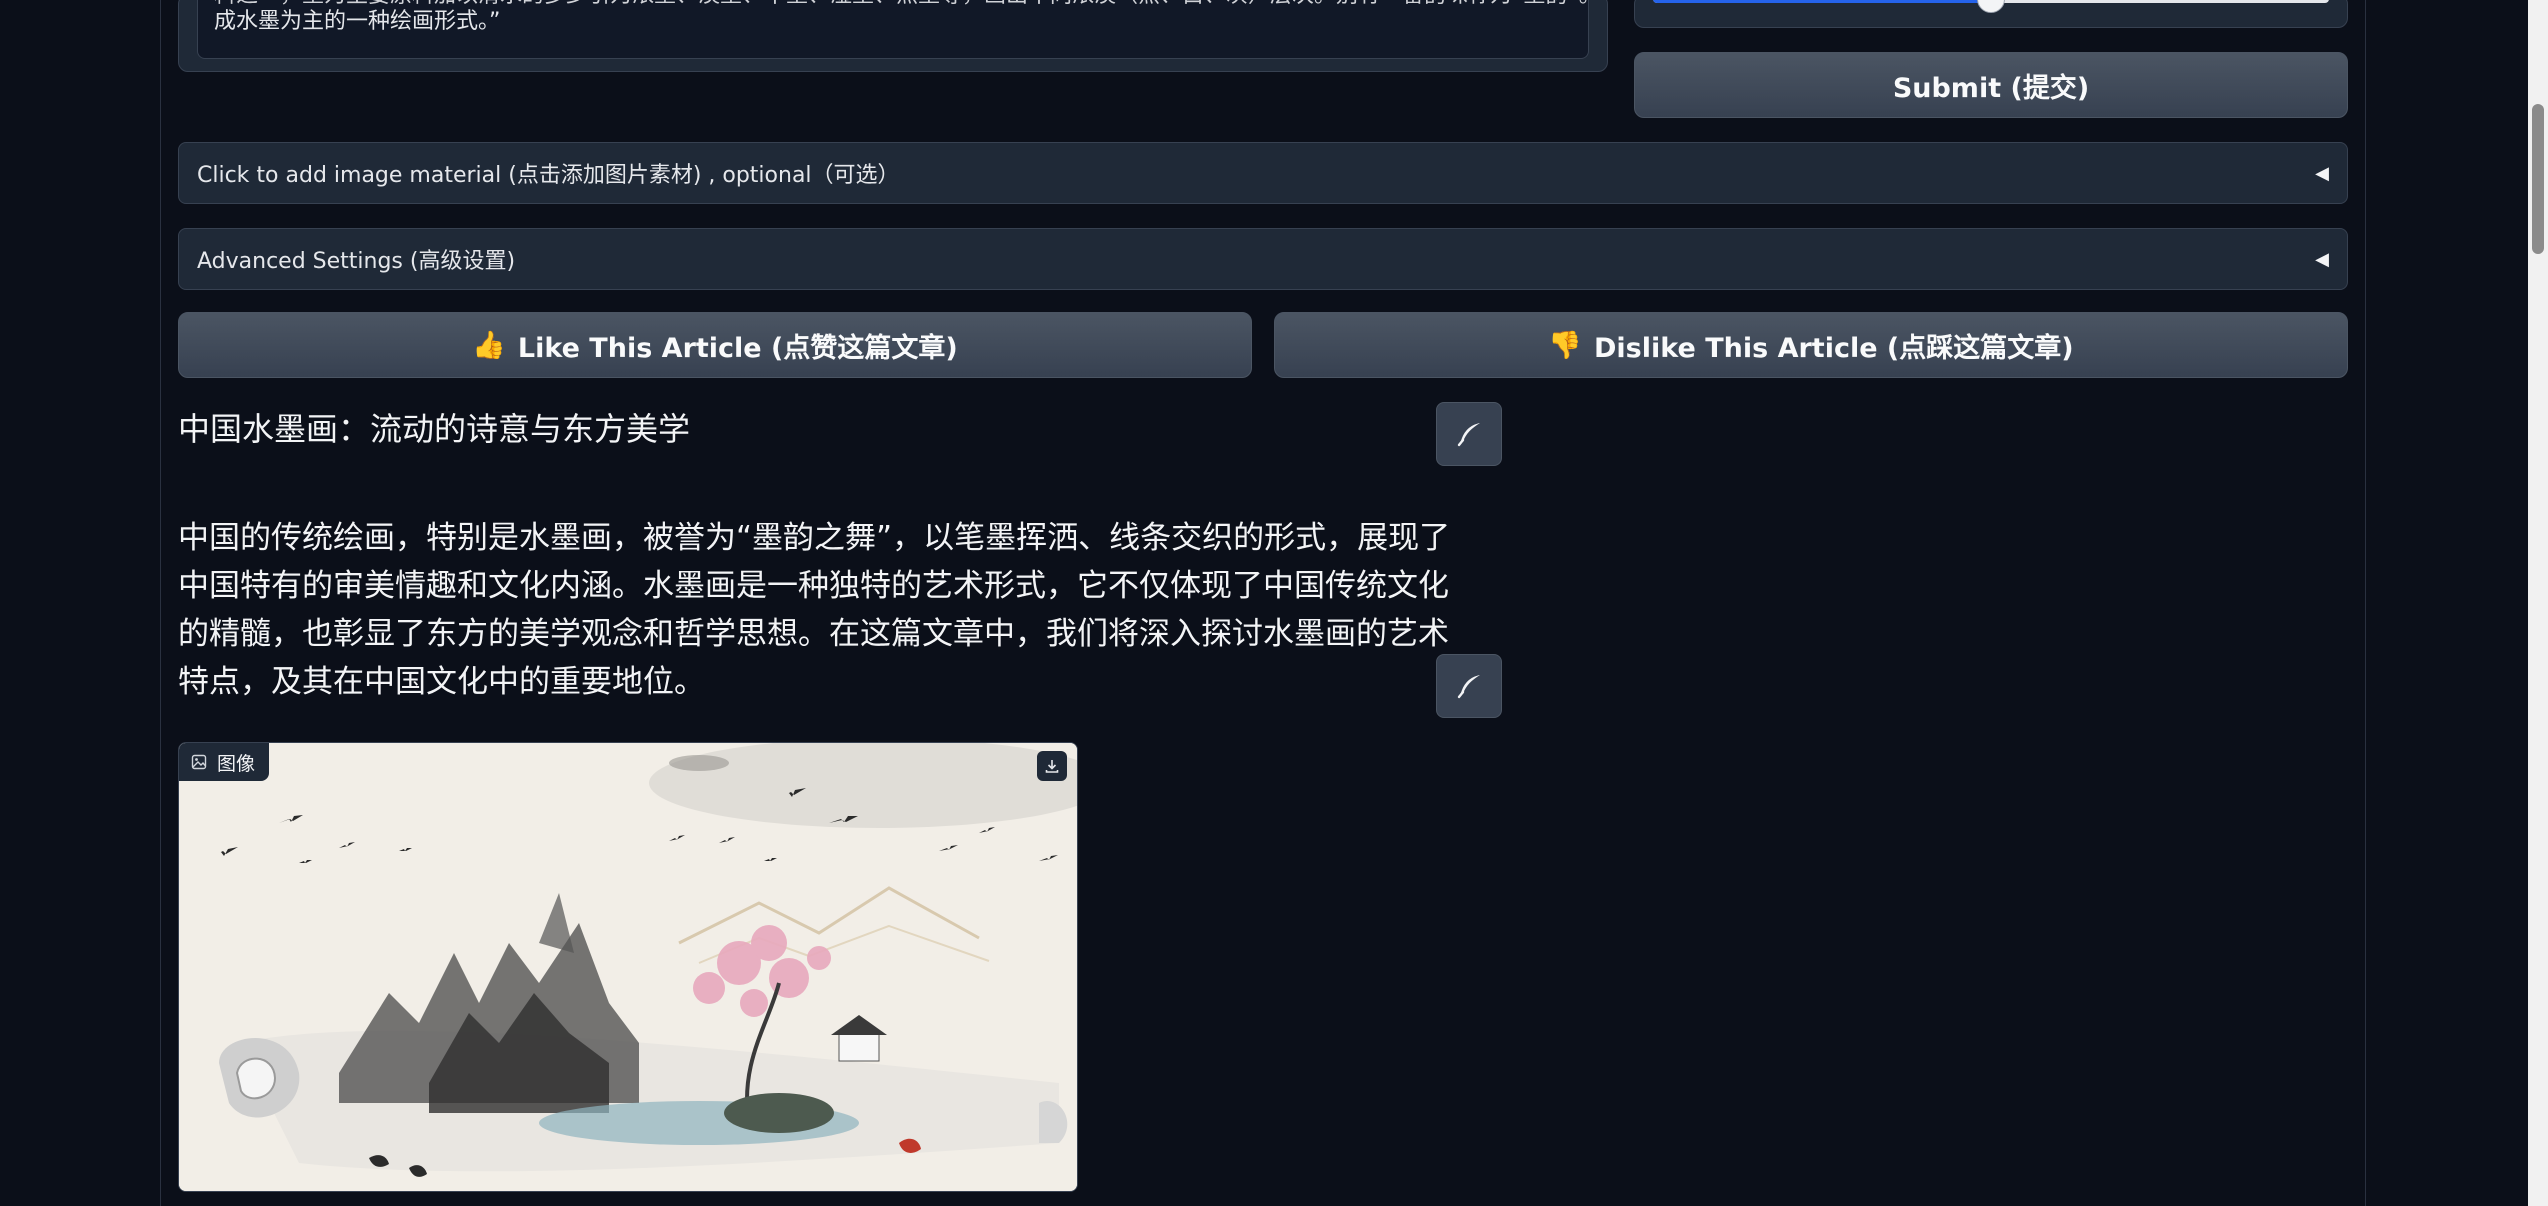 The width and height of the screenshot is (2548, 1206). I want to click on scrollbar-thumb, so click(2538, 179).